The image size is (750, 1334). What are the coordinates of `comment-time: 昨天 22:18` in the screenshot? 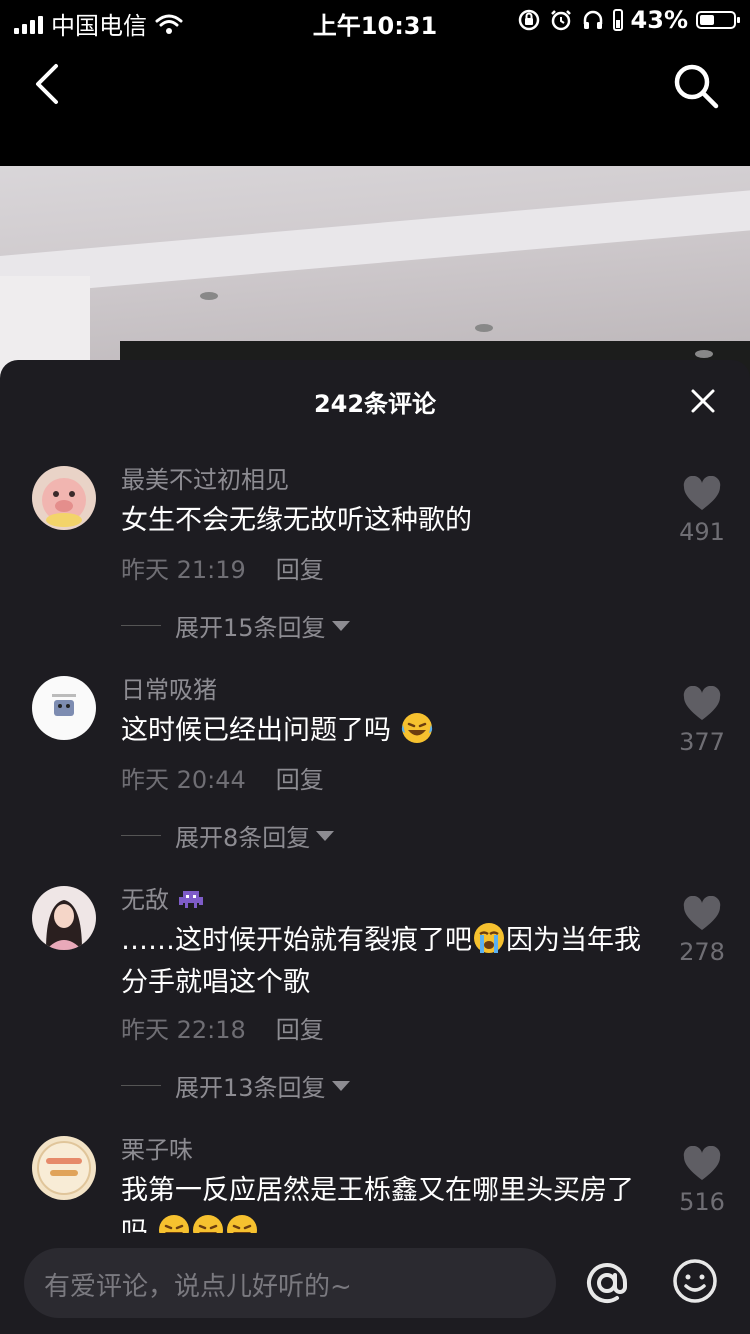 It's located at (183, 1030).